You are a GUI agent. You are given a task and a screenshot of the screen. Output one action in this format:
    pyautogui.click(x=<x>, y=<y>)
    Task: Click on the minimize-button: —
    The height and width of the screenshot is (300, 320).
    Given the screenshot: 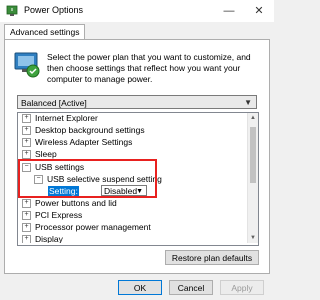 What is the action you would take?
    pyautogui.click(x=229, y=11)
    